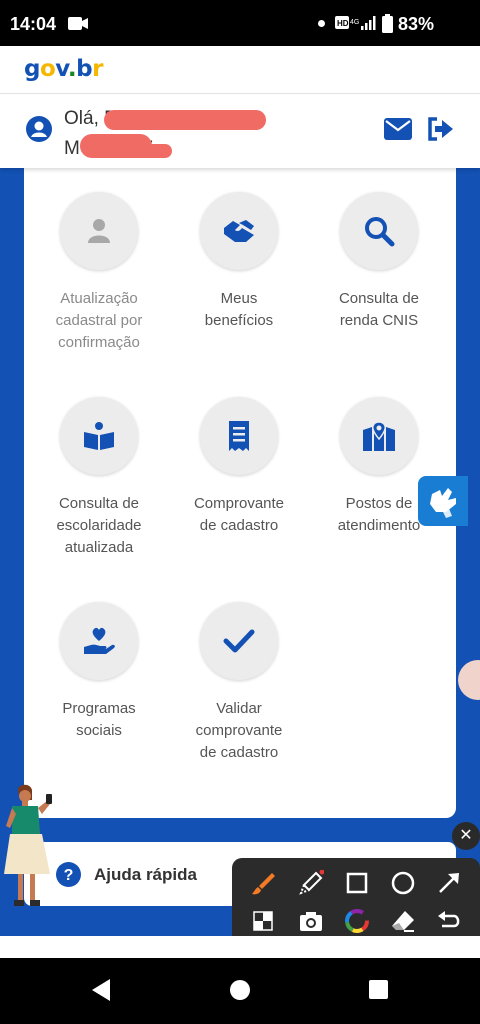 This screenshot has width=480, height=1024. What do you see at coordinates (440, 129) in the screenshot?
I see `logout-icon` at bounding box center [440, 129].